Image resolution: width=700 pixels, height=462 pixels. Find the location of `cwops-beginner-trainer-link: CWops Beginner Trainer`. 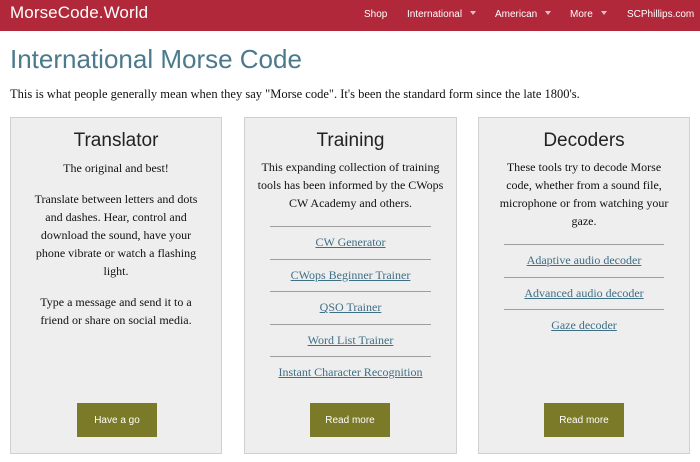

cwops-beginner-trainer-link: CWops Beginner Trainer is located at coordinates (351, 275).